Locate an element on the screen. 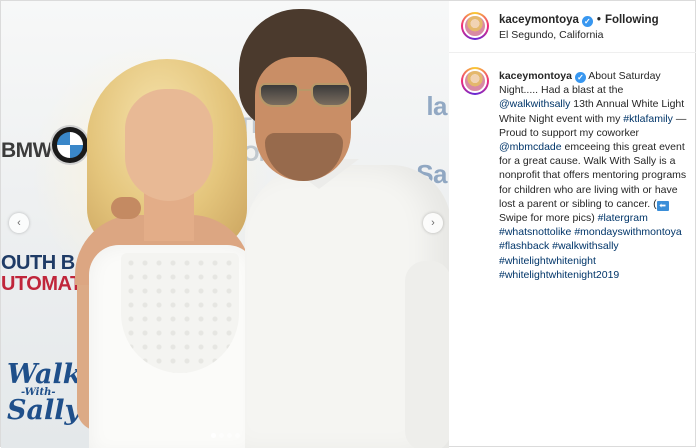 This screenshot has width=696, height=448. hashtag-link: #whitelightwhitenight is located at coordinates (547, 261).